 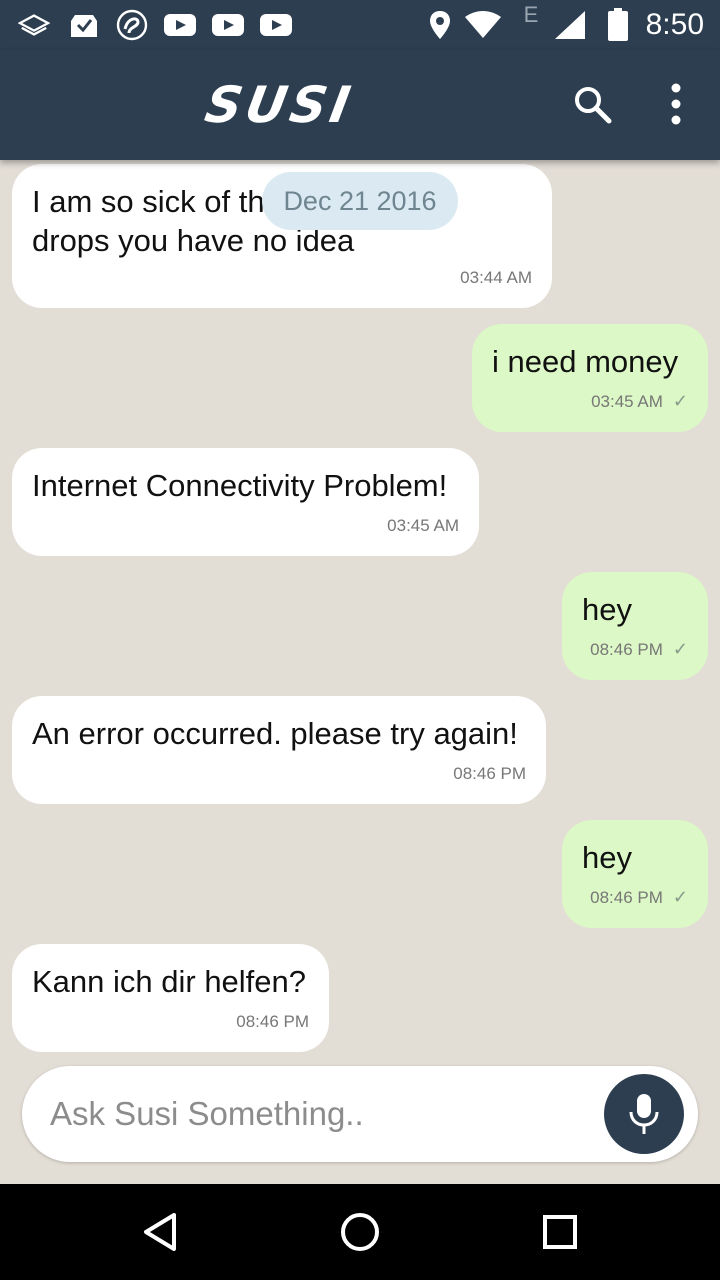 What do you see at coordinates (279, 105) in the screenshot?
I see `app-logo: SUSI` at bounding box center [279, 105].